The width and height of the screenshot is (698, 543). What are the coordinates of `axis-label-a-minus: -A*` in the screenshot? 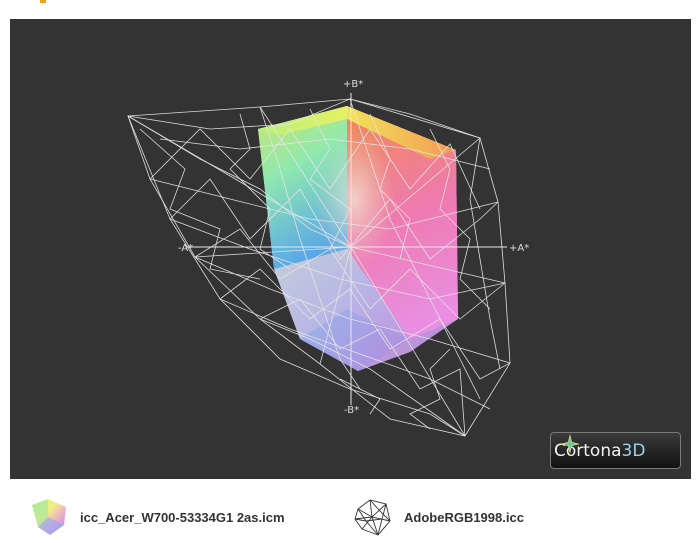 It's located at (186, 248).